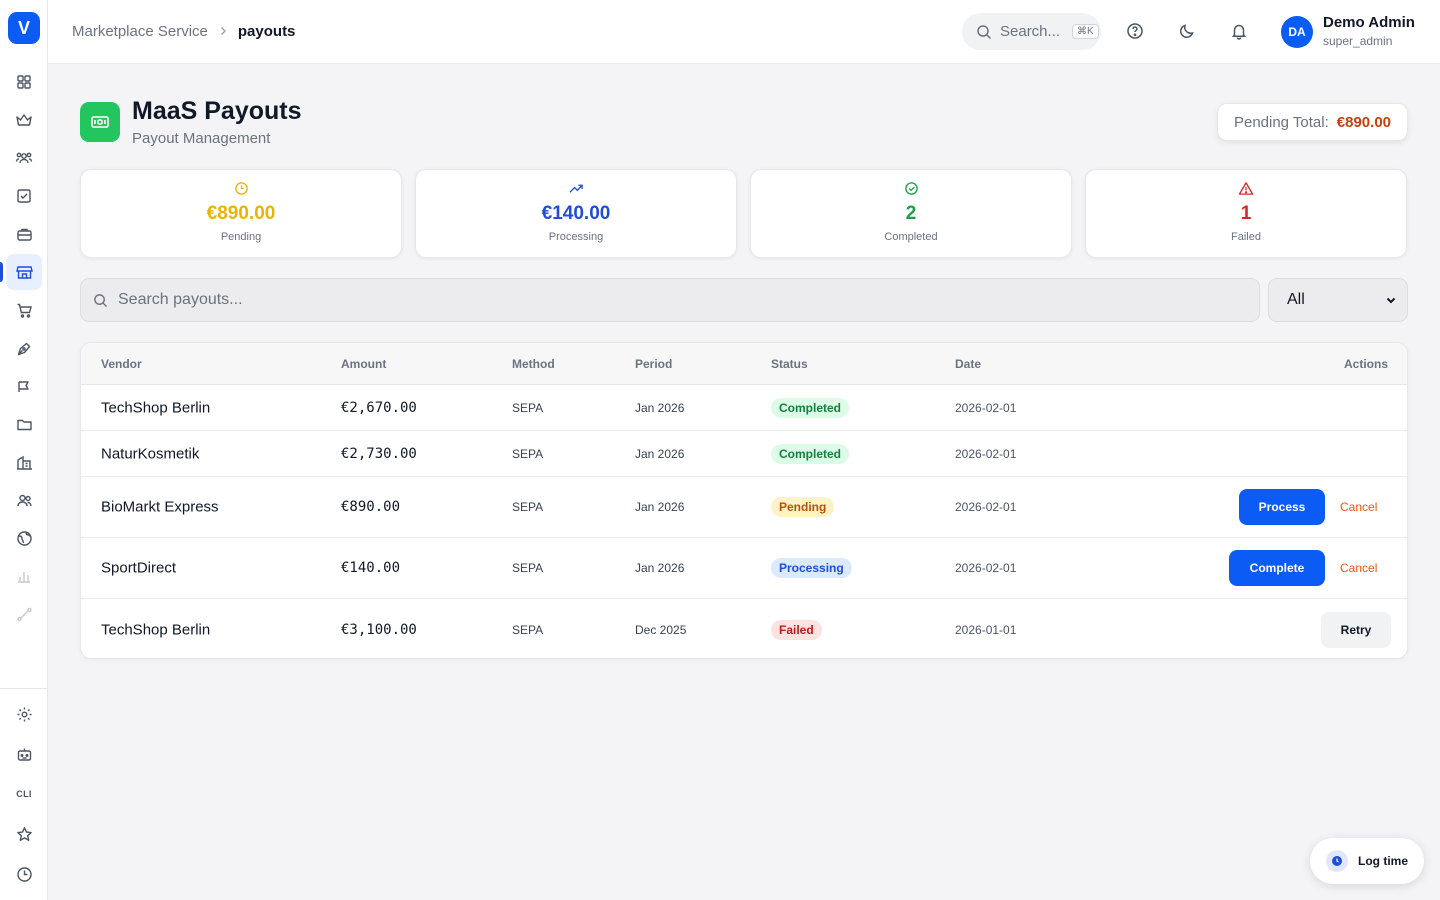 The width and height of the screenshot is (1440, 900). I want to click on dashboard-grid-icon, so click(24, 82).